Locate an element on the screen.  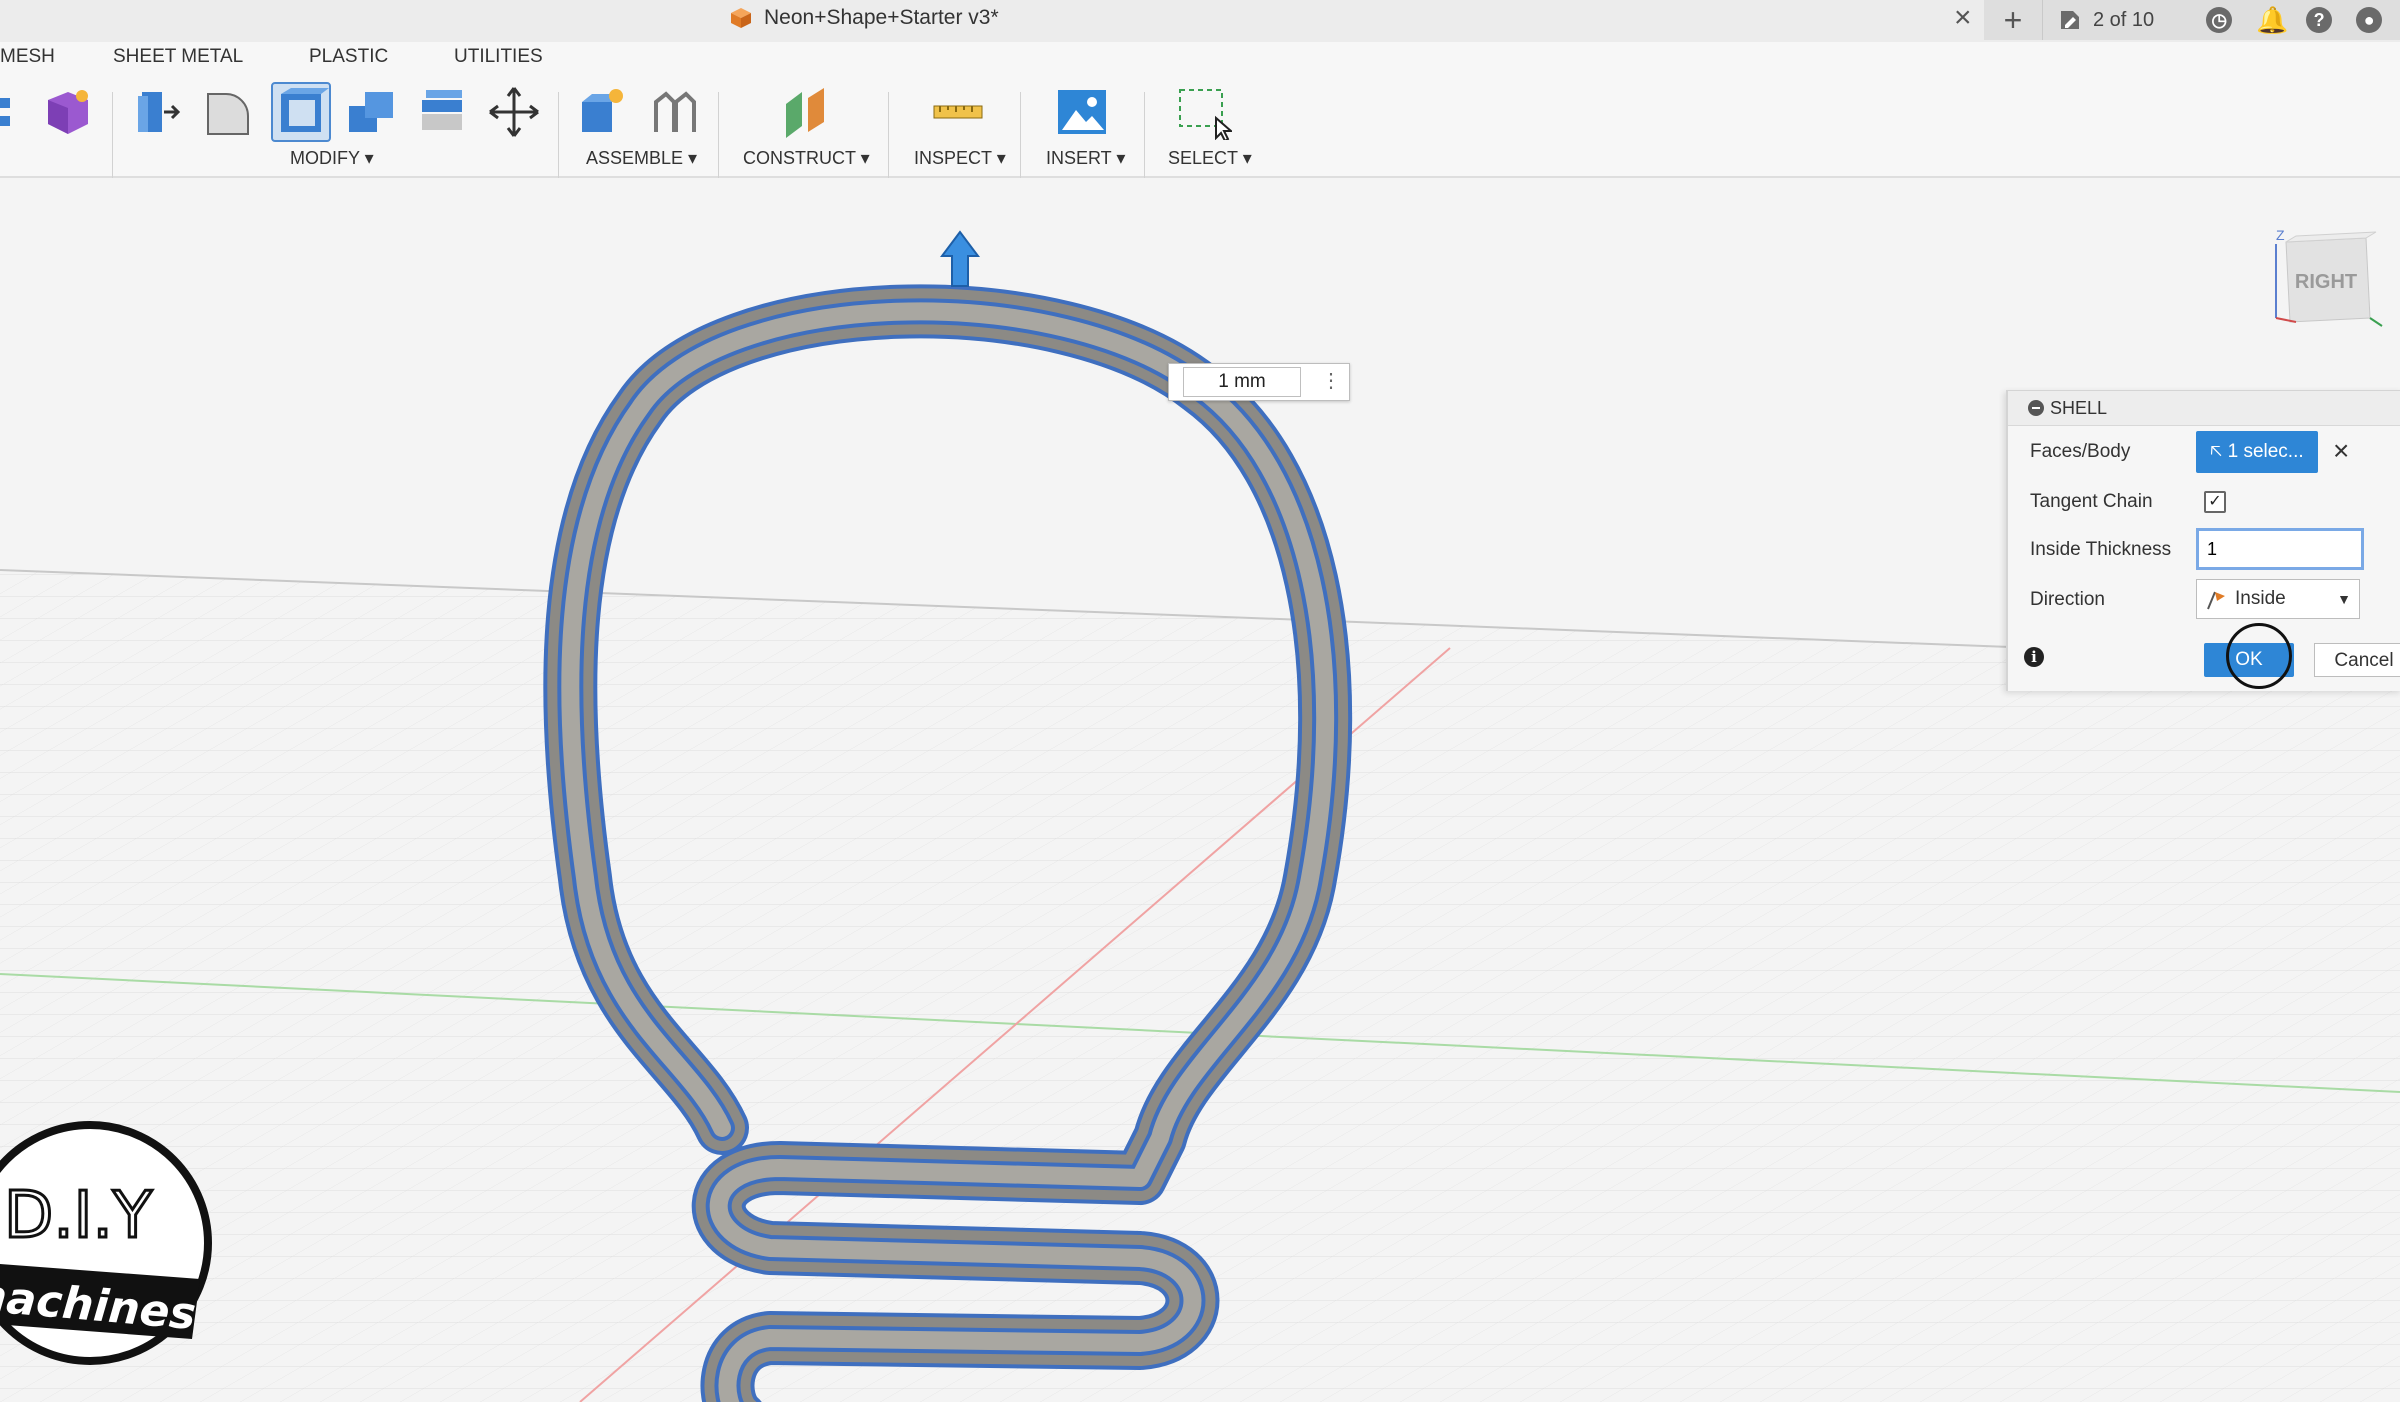
dimension-input-box: 1 mm ⋮ is located at coordinates (1259, 382).